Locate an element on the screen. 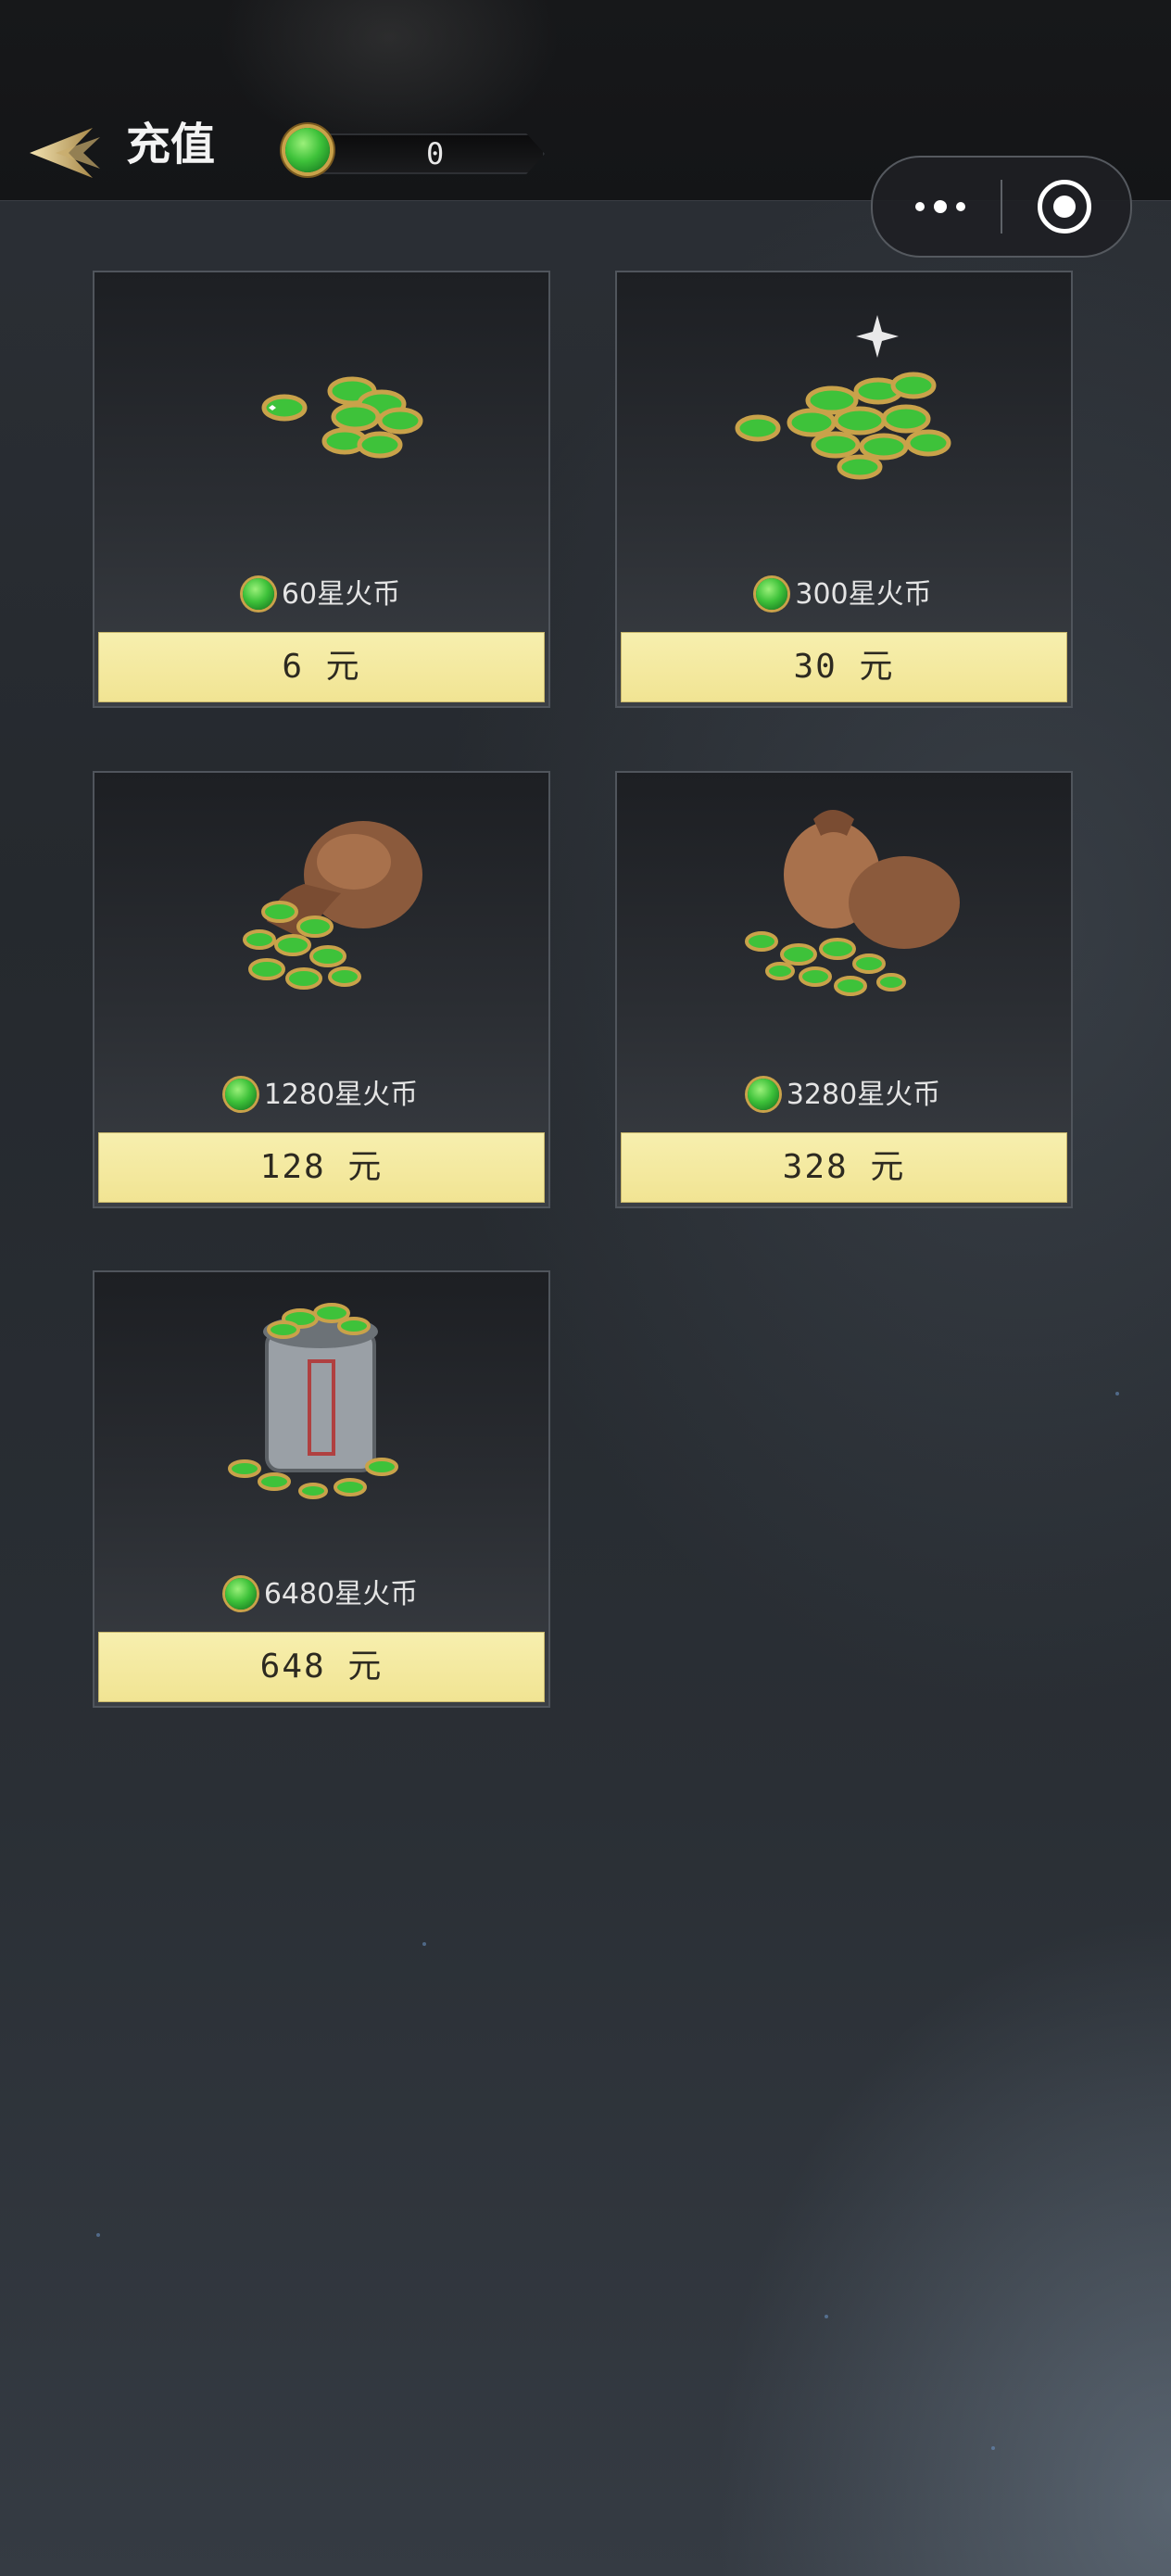 This screenshot has height=2576, width=1171. small-coin-pile-icon is located at coordinates (342, 417).